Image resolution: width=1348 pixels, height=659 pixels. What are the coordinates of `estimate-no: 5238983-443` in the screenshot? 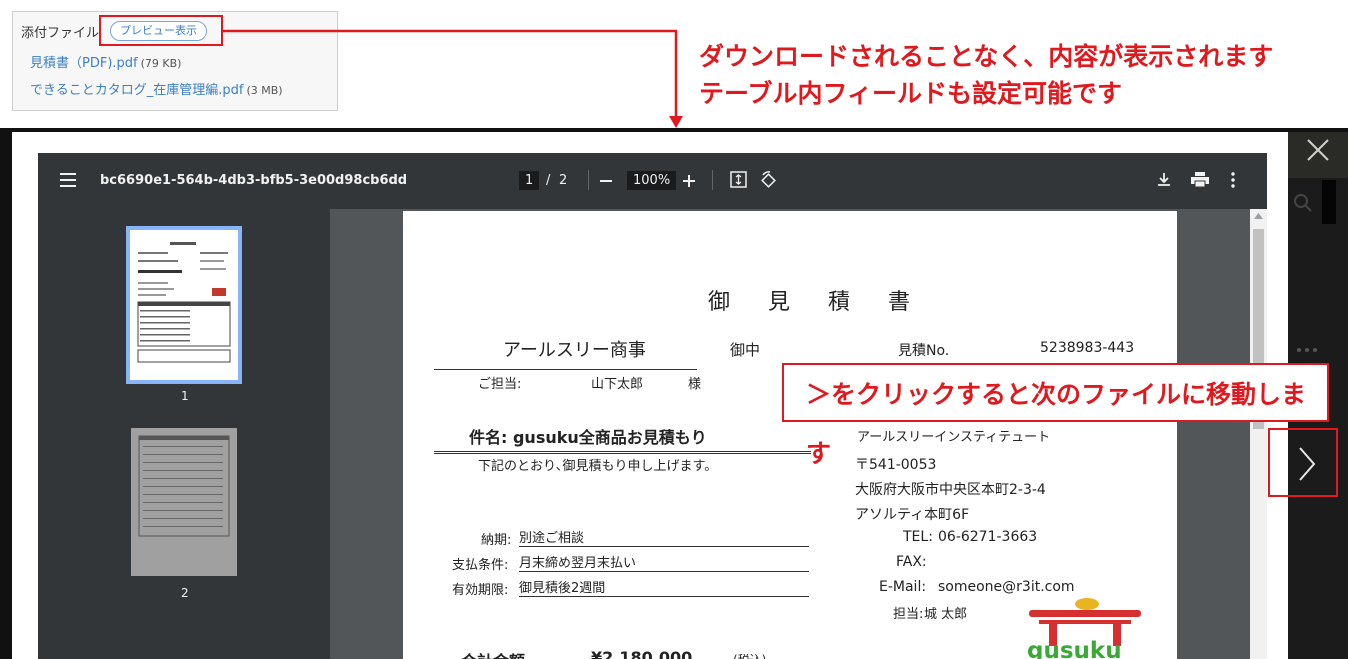 It's located at (1087, 348).